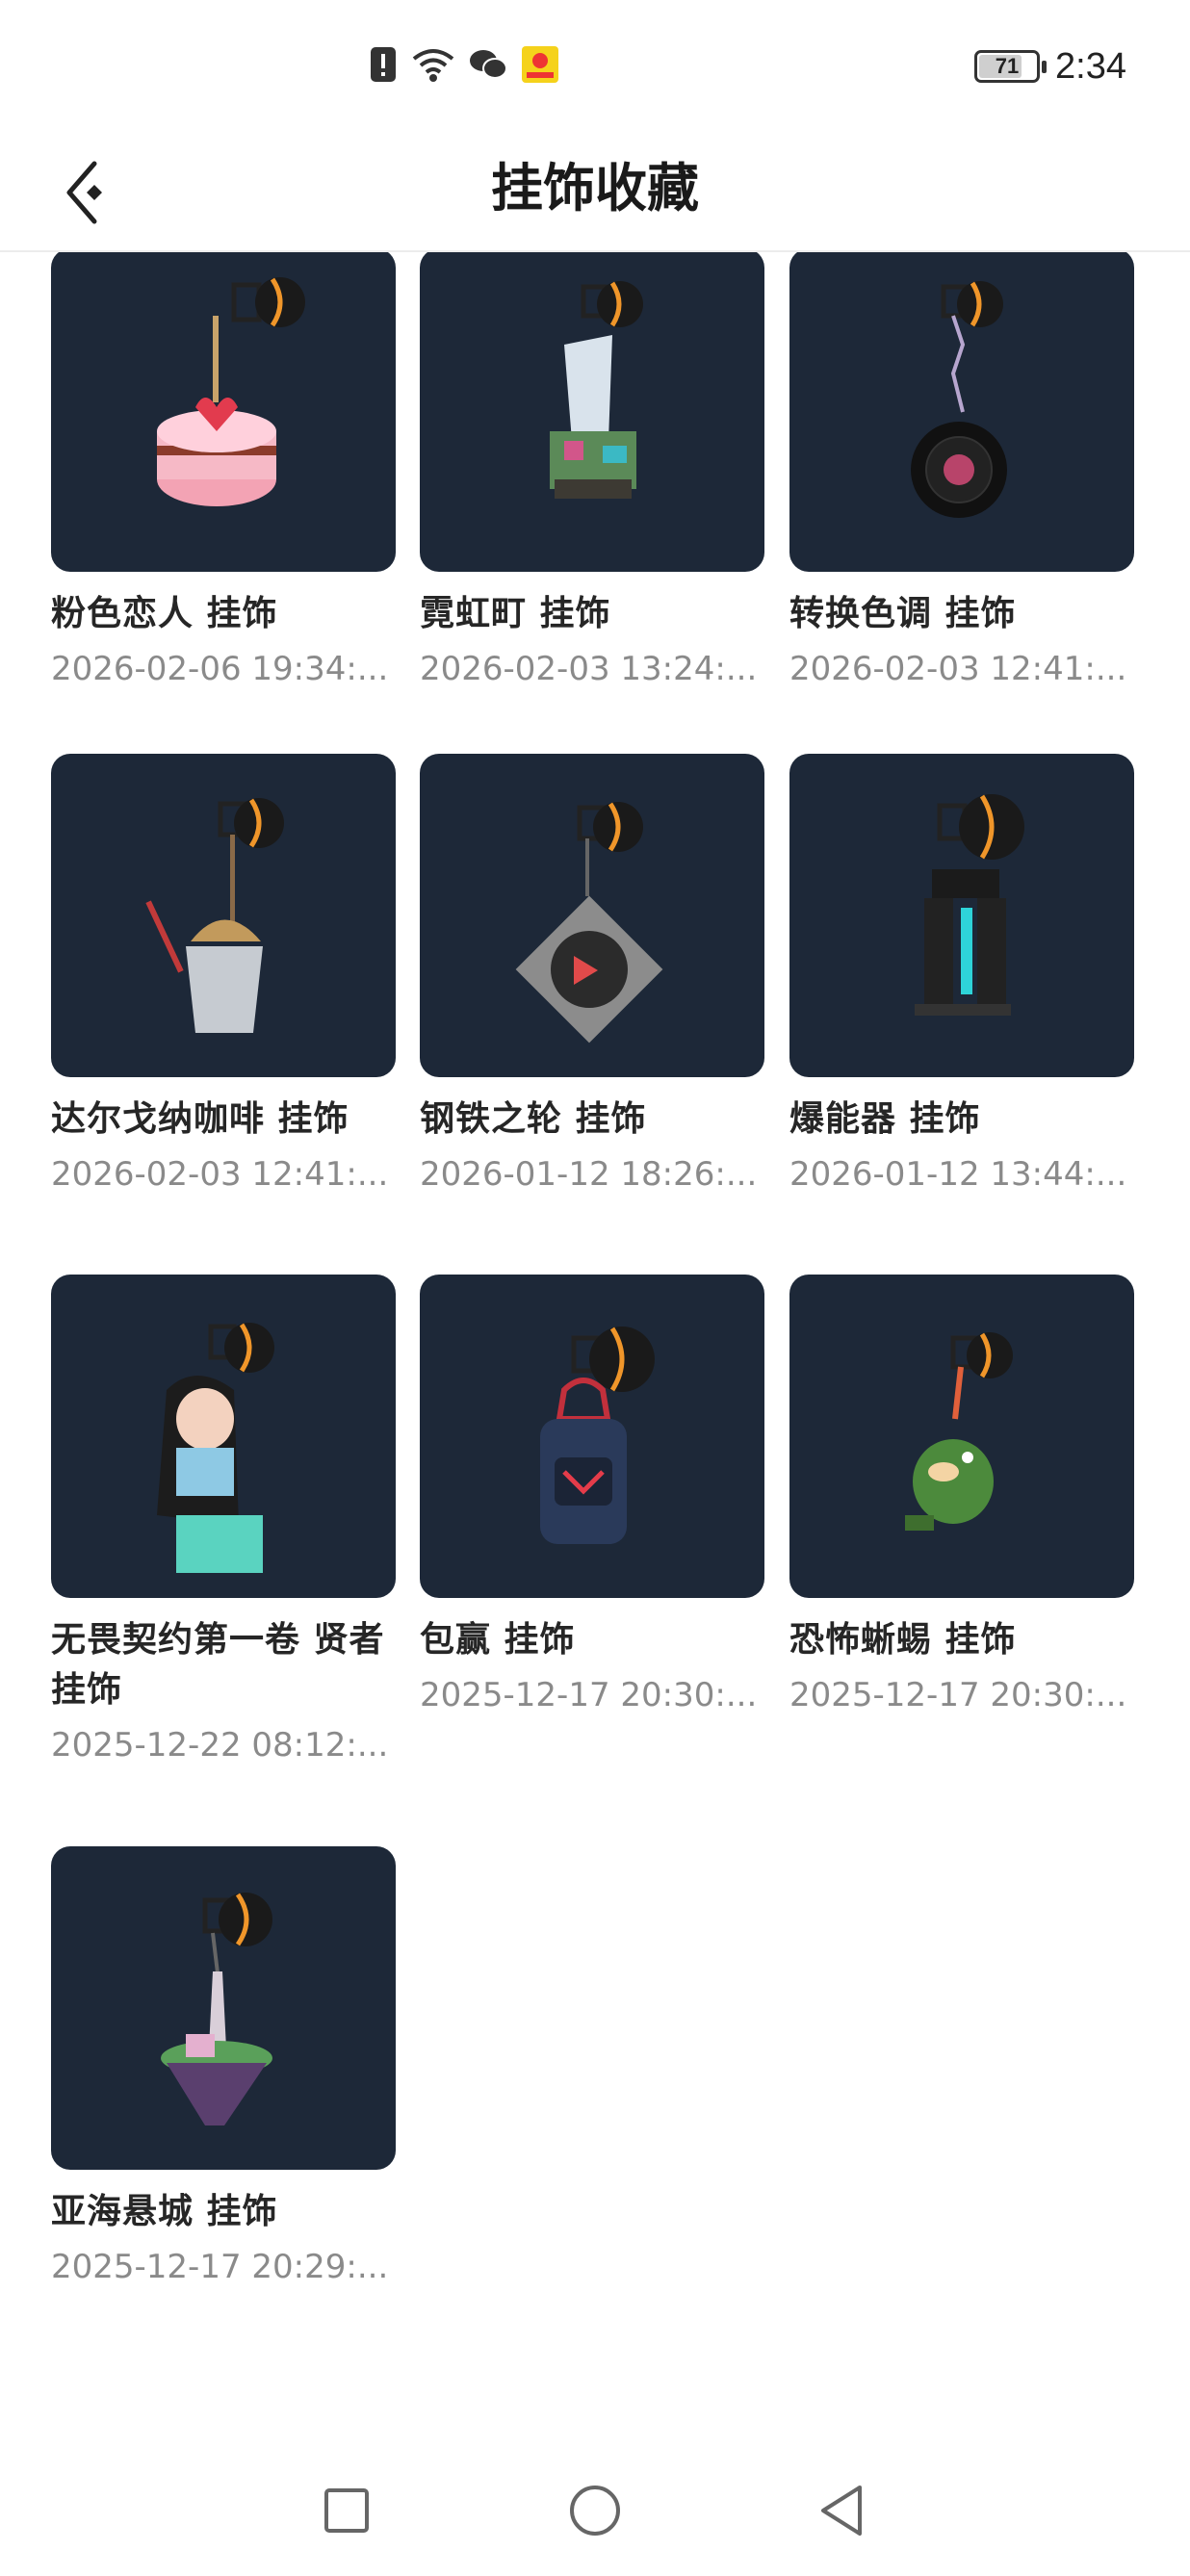 The image size is (1190, 2576). I want to click on triangle-back-icon, so click(842, 2511).